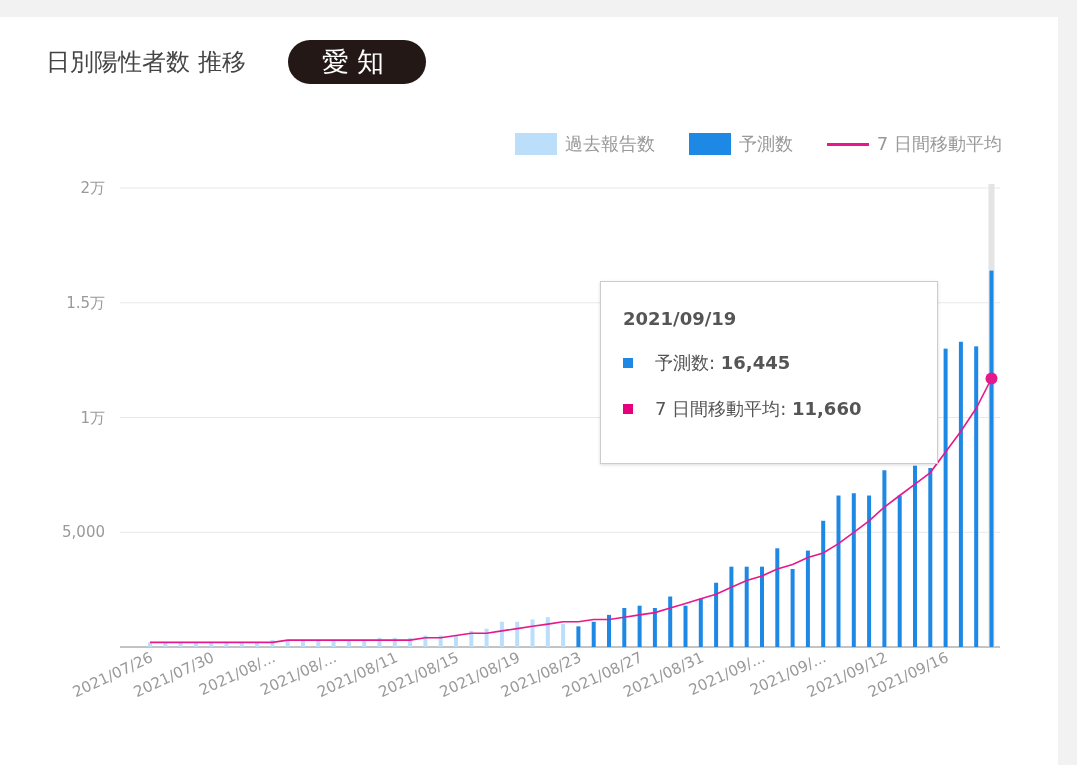 This screenshot has width=1077, height=765. Describe the element at coordinates (146, 62) in the screenshot. I see `chart-title: 日別陽性者数 推移` at that location.